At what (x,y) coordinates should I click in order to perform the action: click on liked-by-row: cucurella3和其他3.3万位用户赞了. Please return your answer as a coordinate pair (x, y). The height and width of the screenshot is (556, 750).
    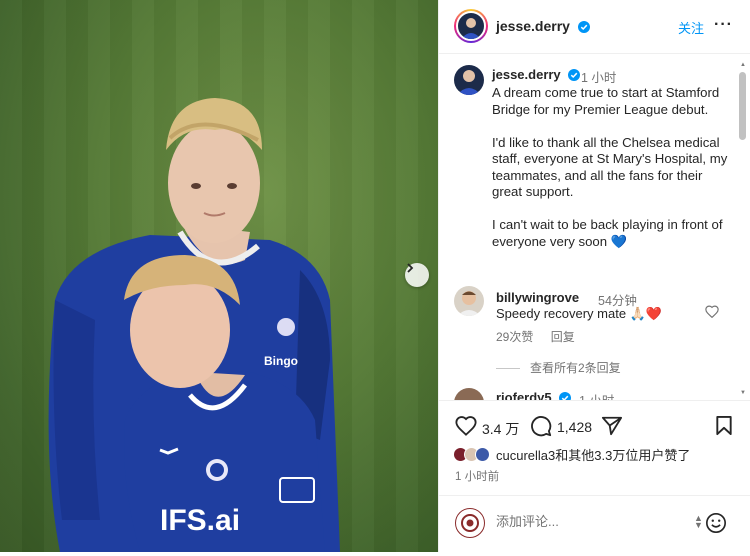
    Looking at the image, I should click on (571, 454).